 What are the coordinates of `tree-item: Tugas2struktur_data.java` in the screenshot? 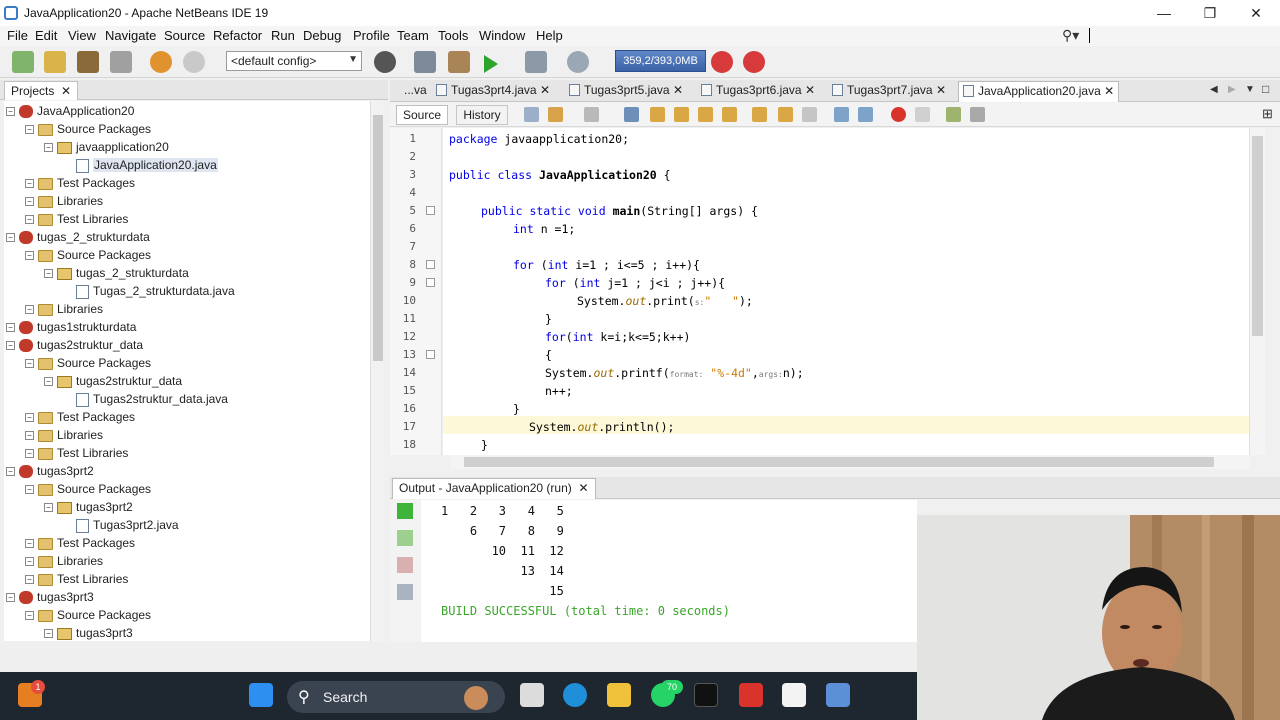 It's located at (145, 399).